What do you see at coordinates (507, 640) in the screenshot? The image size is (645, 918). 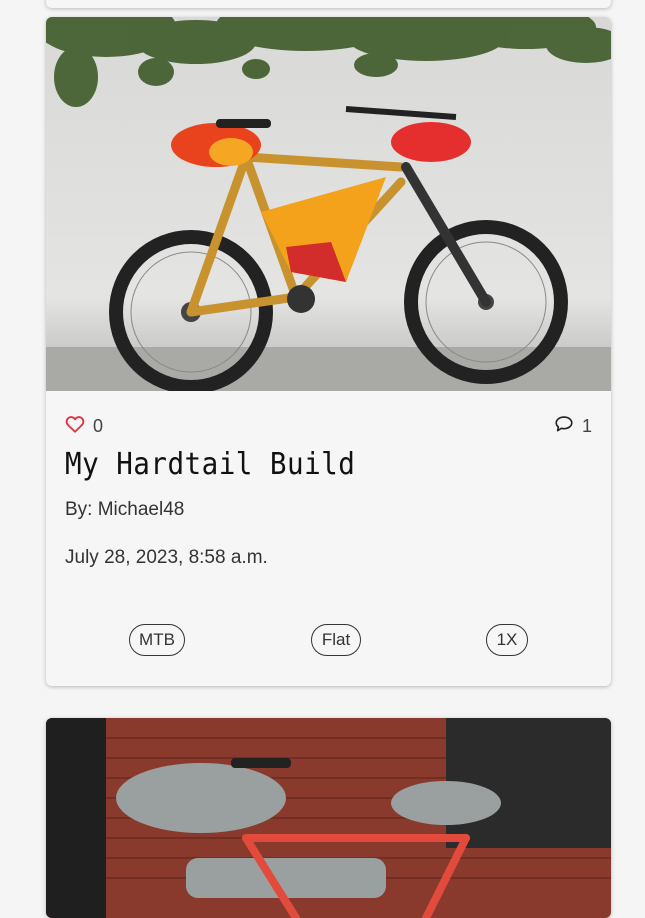 I see `tag-1x: 1X` at bounding box center [507, 640].